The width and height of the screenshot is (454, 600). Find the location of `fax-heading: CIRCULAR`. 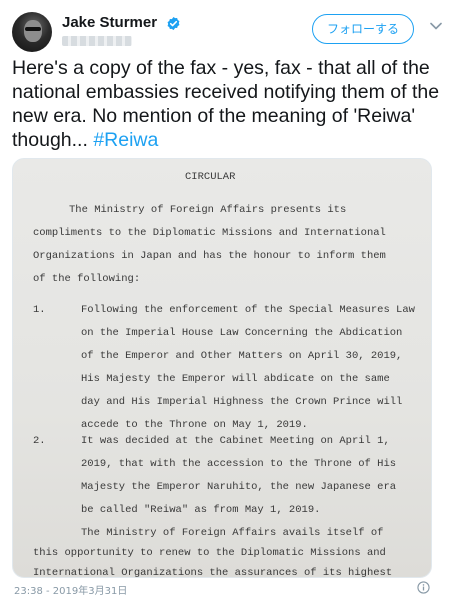

fax-heading: CIRCULAR is located at coordinates (210, 177).